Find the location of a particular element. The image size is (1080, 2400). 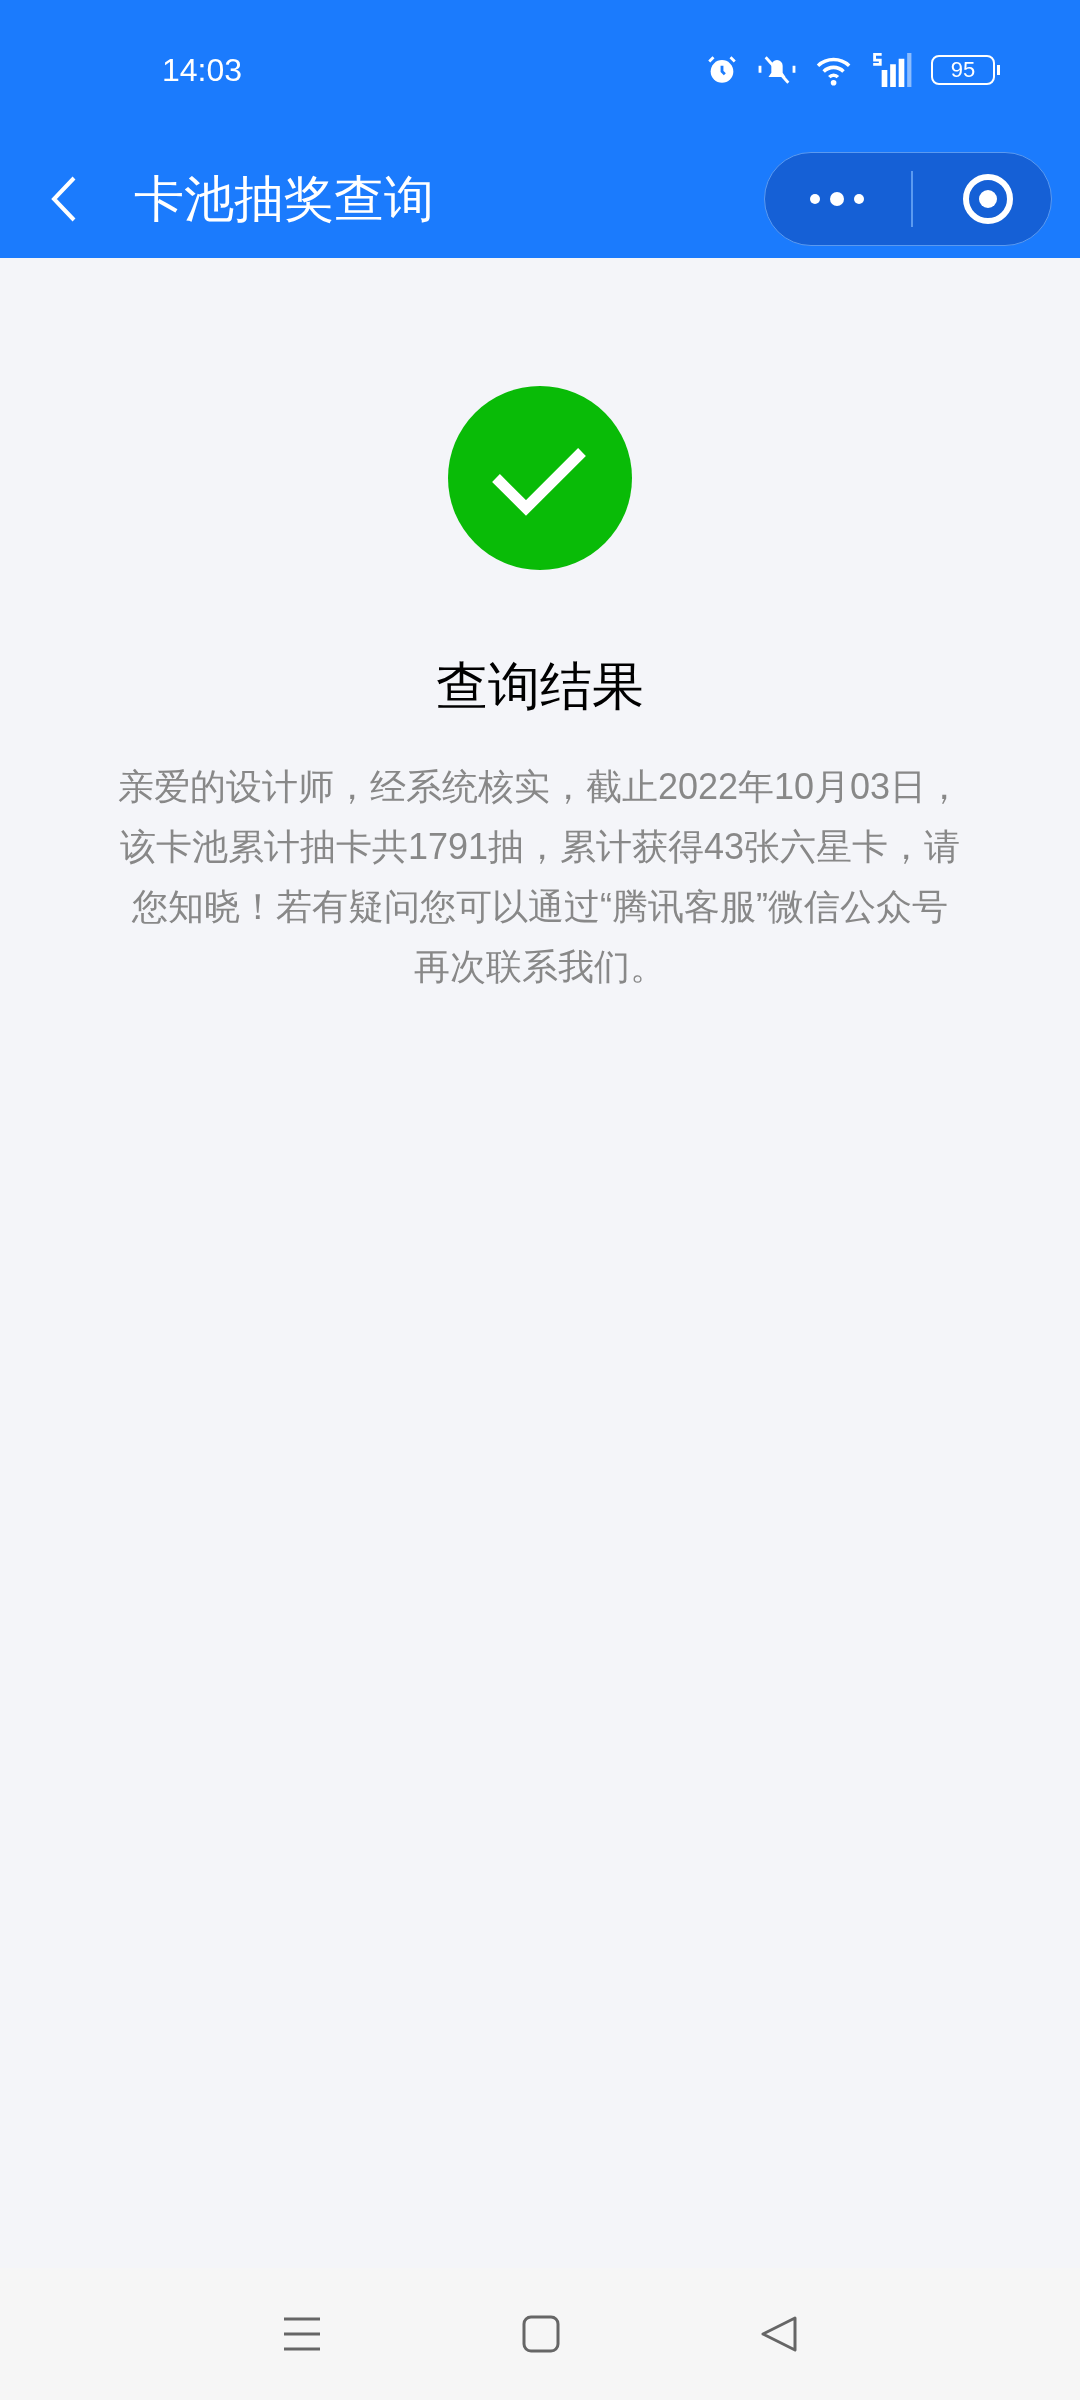

signal-icon is located at coordinates (893, 70).